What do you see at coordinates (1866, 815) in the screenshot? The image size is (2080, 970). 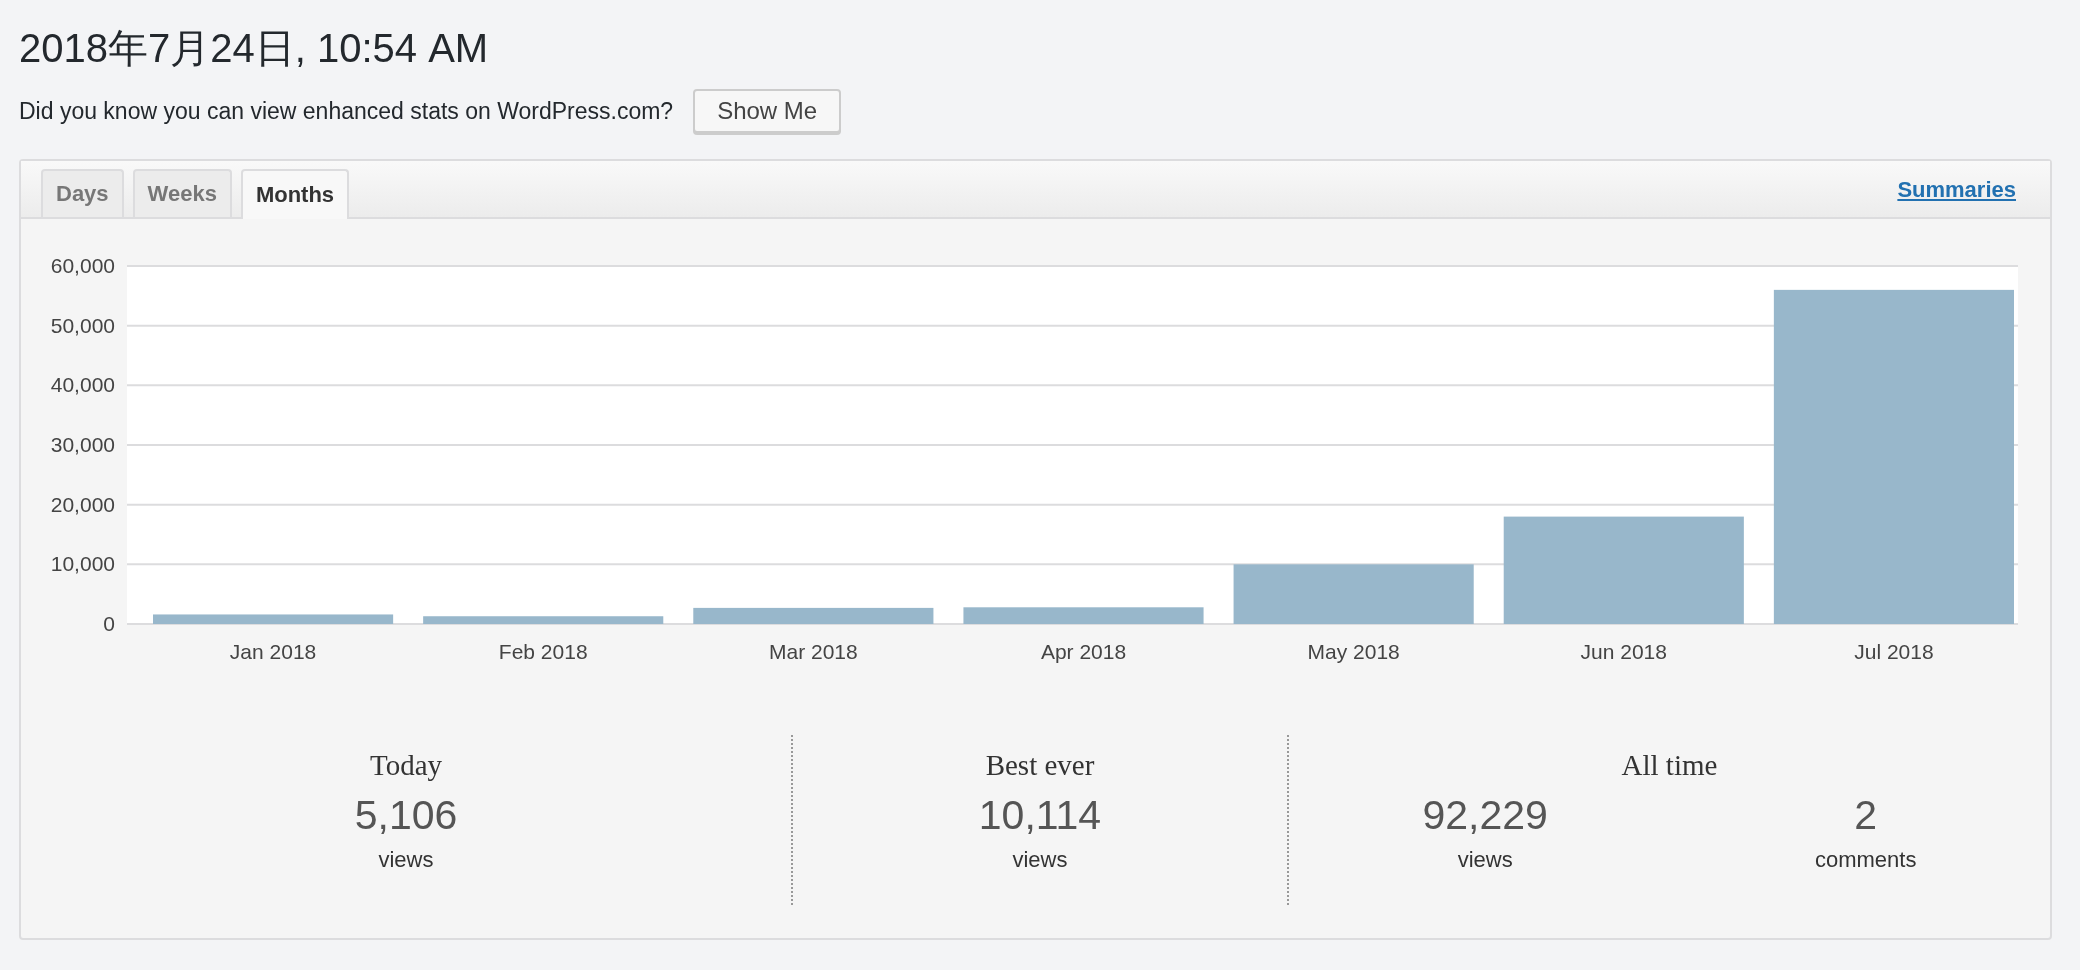 I see `stat-value: 2` at bounding box center [1866, 815].